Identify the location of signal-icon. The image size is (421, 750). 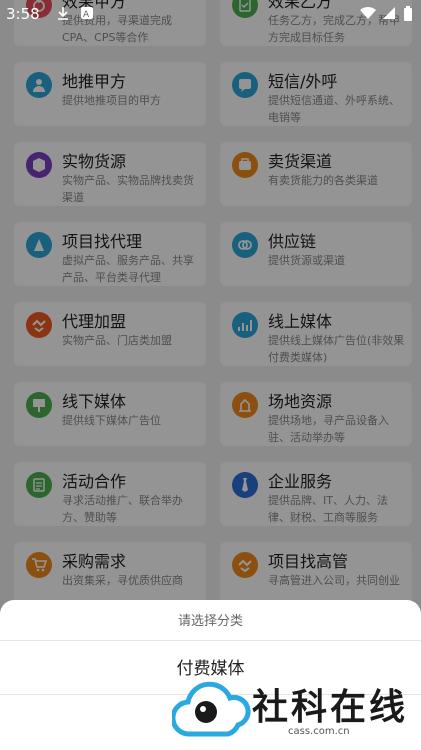
(389, 13).